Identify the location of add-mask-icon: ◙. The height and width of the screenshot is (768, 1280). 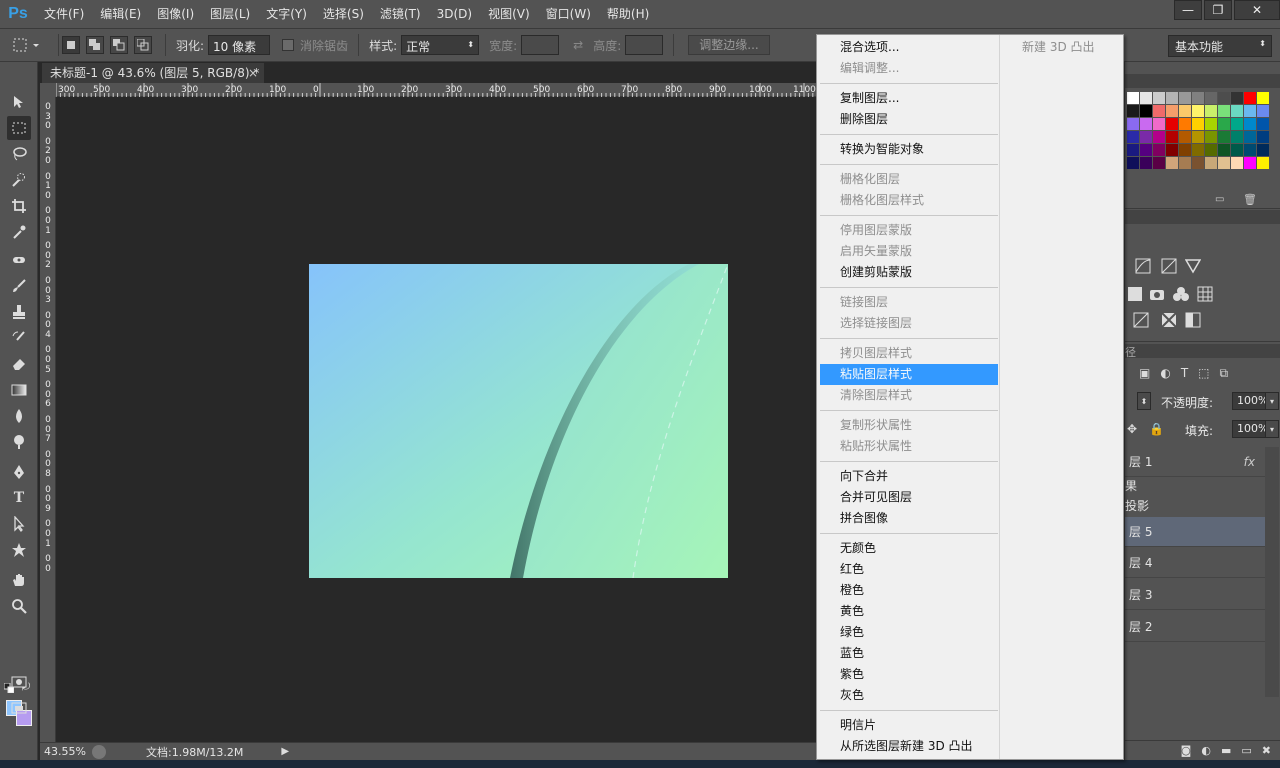
(1186, 750).